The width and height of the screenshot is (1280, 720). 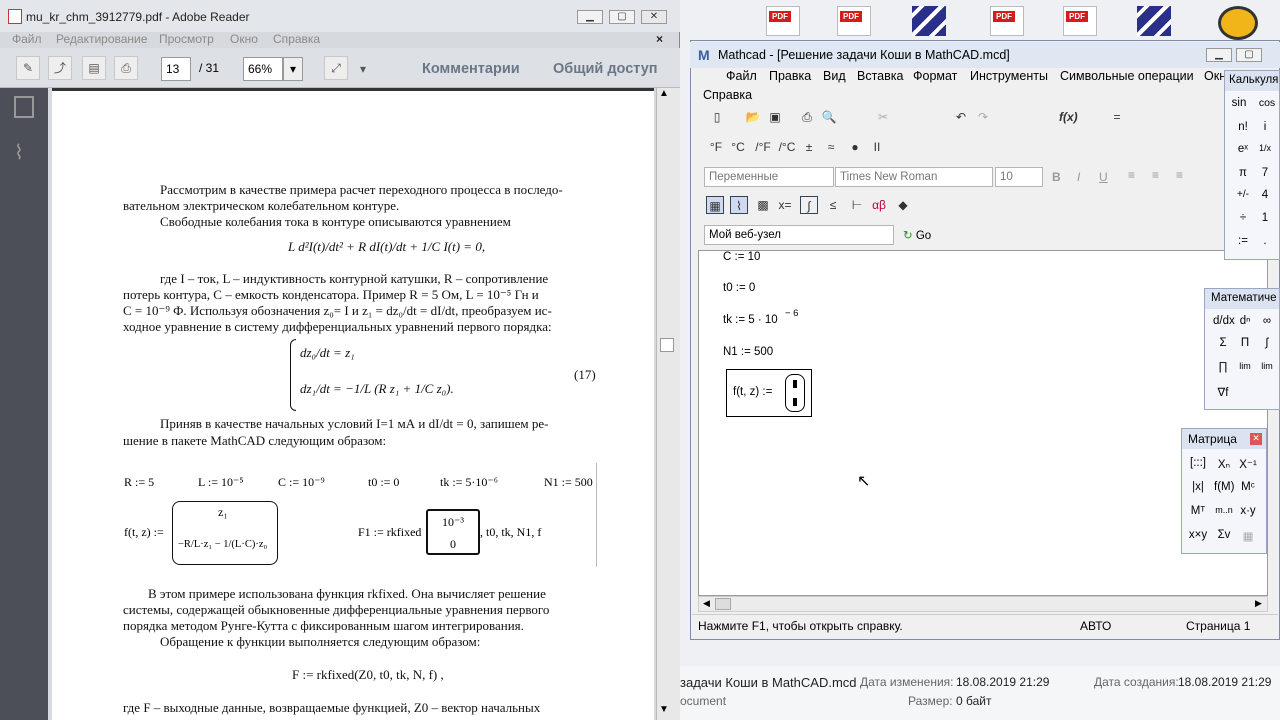 What do you see at coordinates (1198, 463) in the screenshot?
I see `matrix-insert-icon: [:::]` at bounding box center [1198, 463].